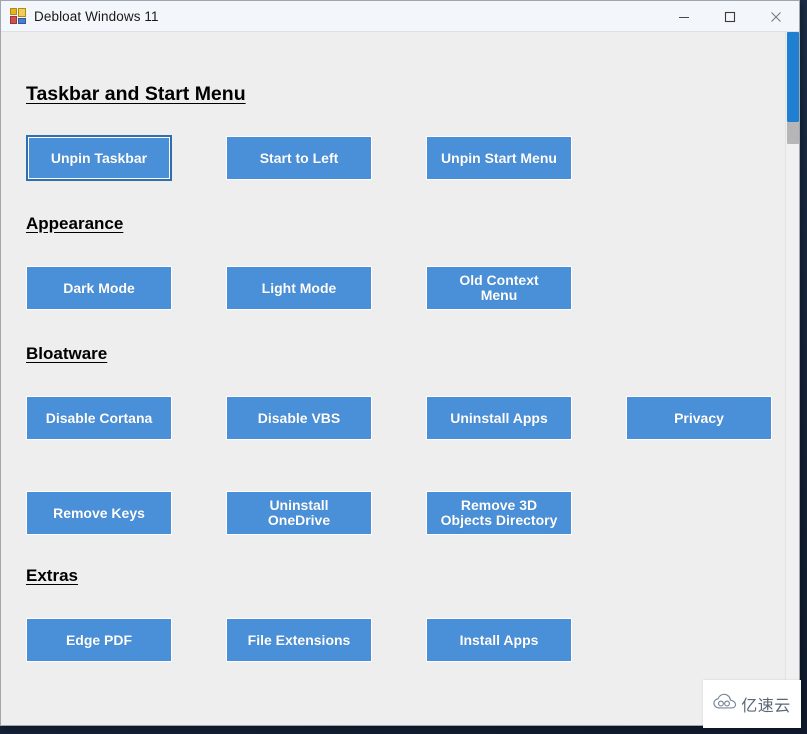 This screenshot has height=734, width=807. I want to click on button-unpin-taskbar: Unpin Taskbar, so click(99, 158).